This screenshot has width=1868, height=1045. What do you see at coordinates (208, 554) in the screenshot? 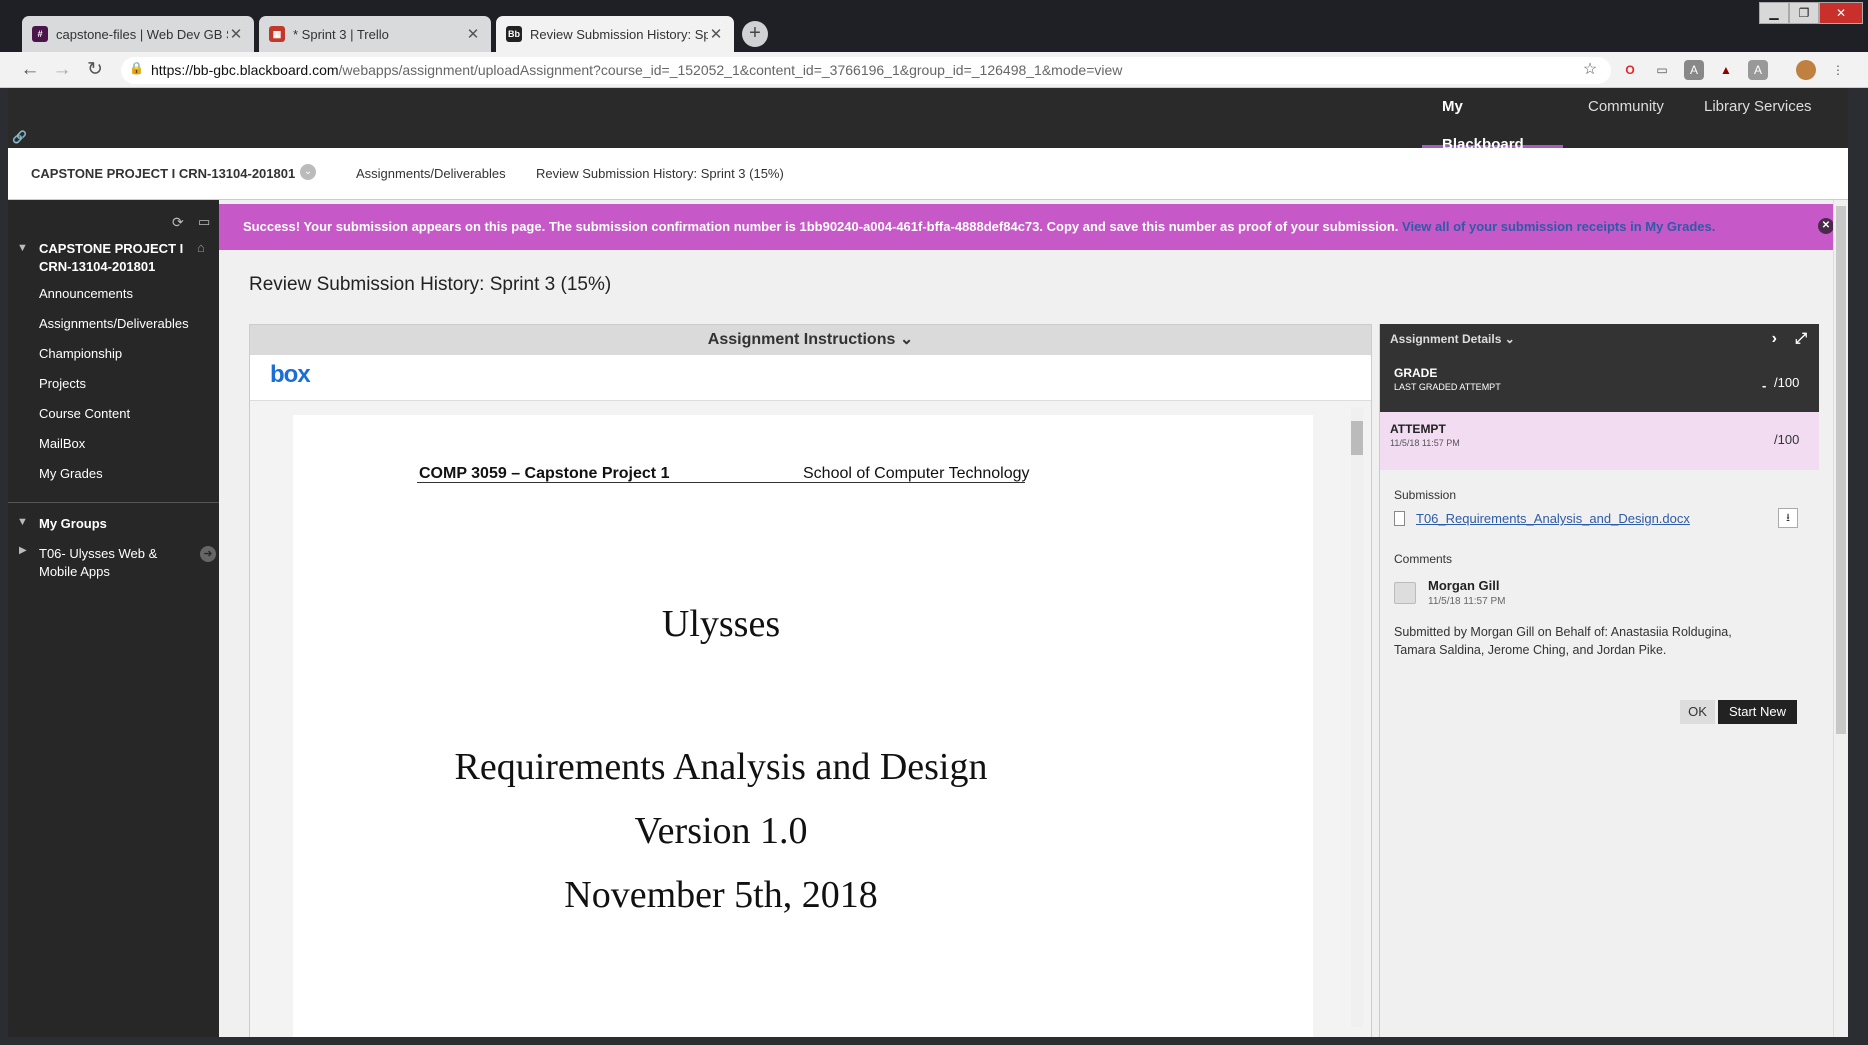
I see `arrow-right-icon: ➜` at bounding box center [208, 554].